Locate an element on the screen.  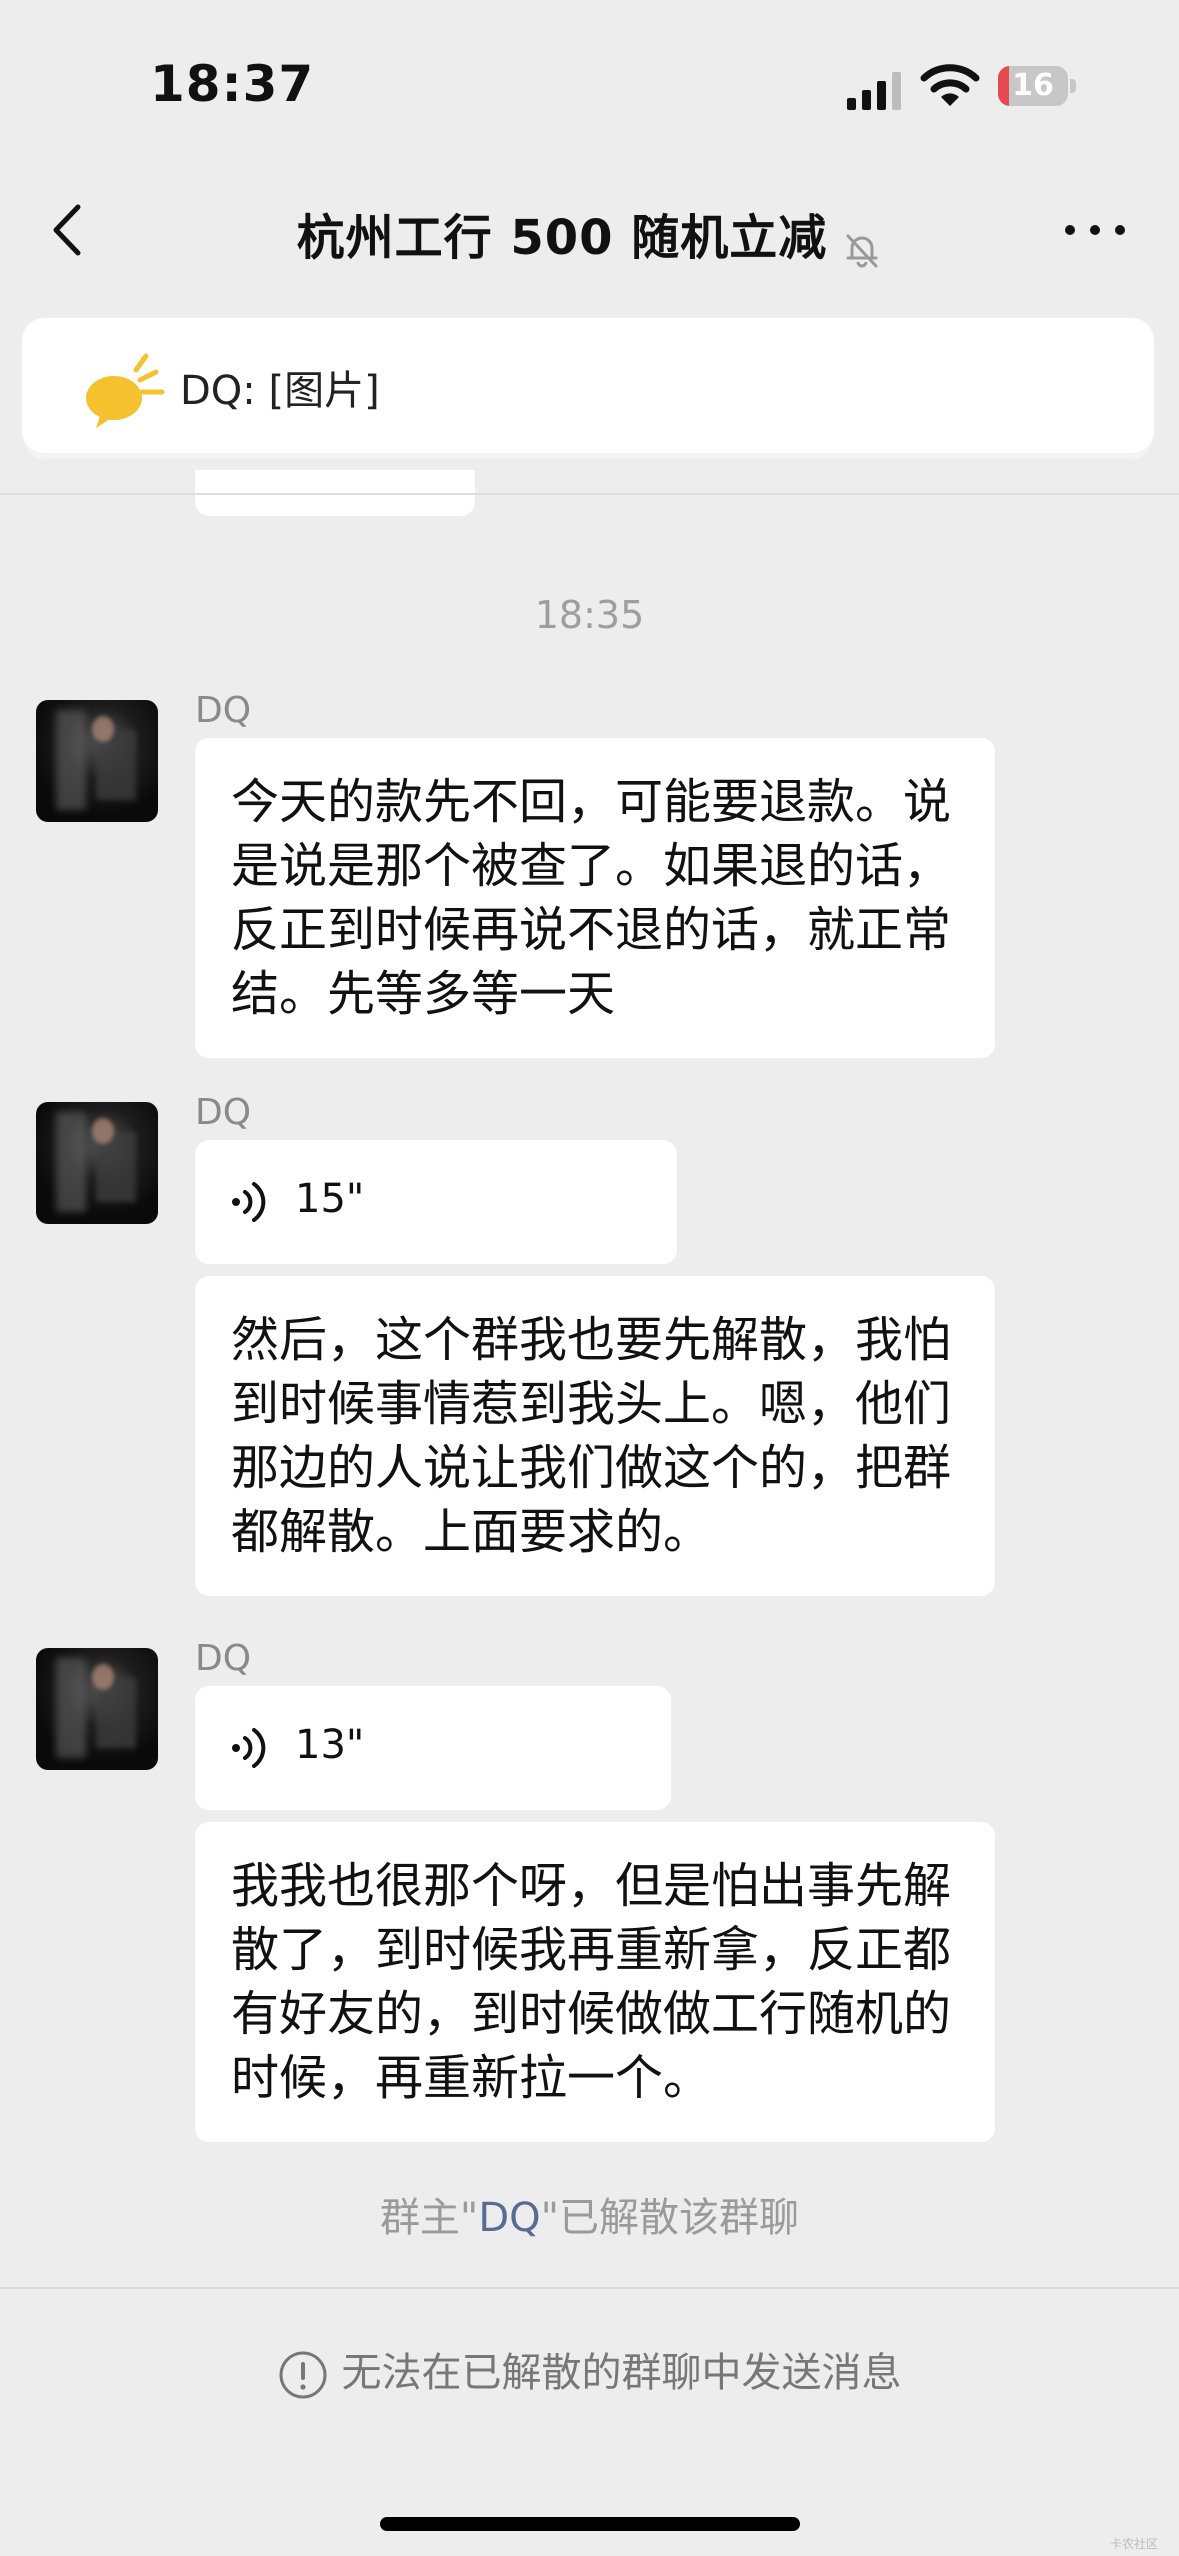
voice-duration: 13" is located at coordinates (330, 1745).